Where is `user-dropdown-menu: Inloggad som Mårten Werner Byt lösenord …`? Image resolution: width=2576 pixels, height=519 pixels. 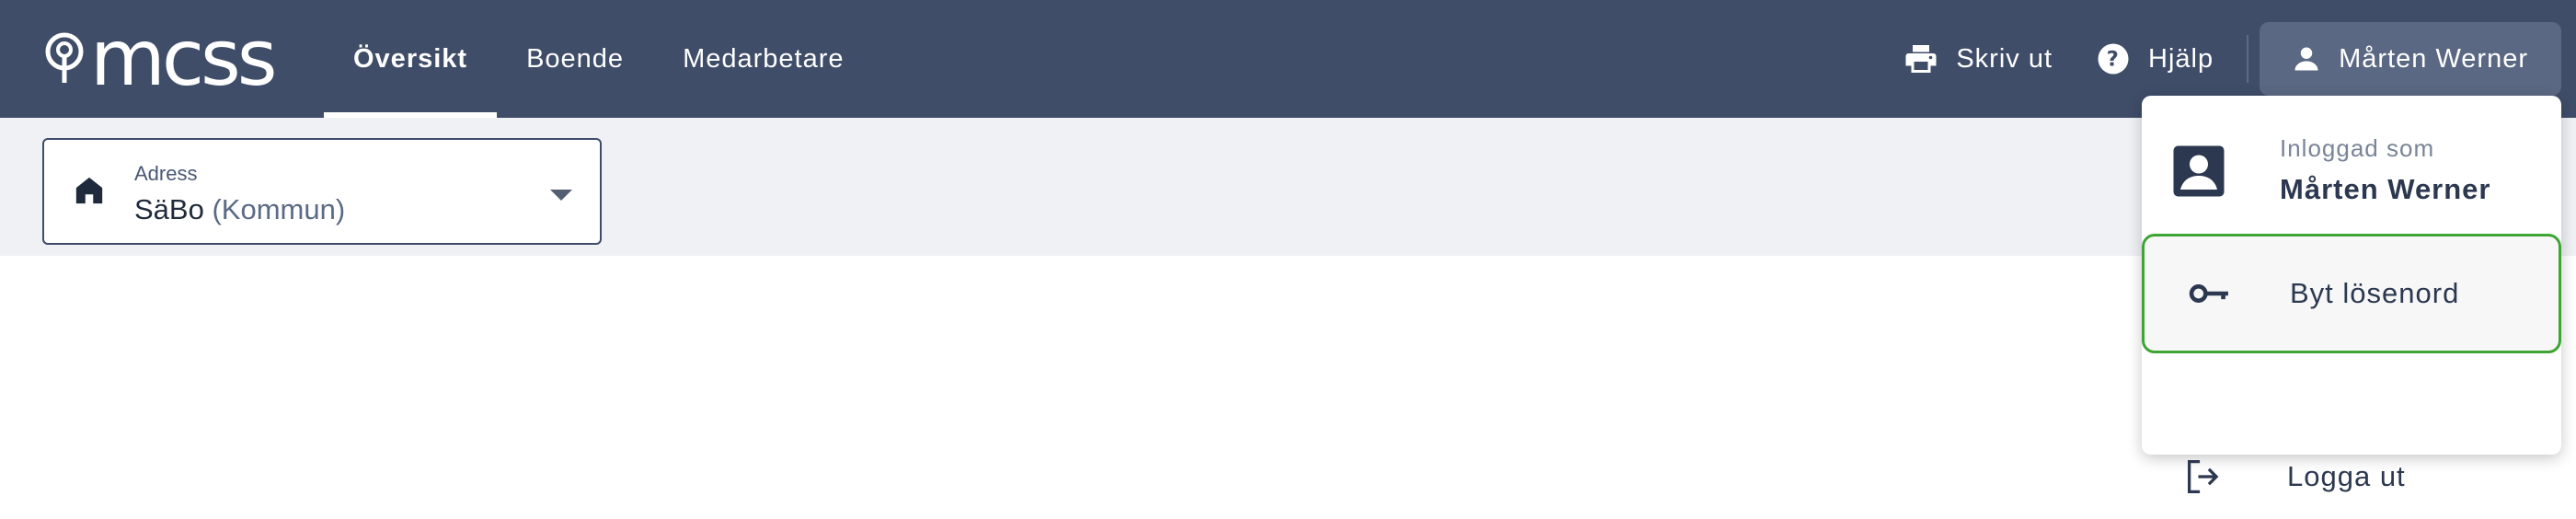 user-dropdown-menu: Inloggad som Mårten Werner Byt lösenord … is located at coordinates (2351, 294).